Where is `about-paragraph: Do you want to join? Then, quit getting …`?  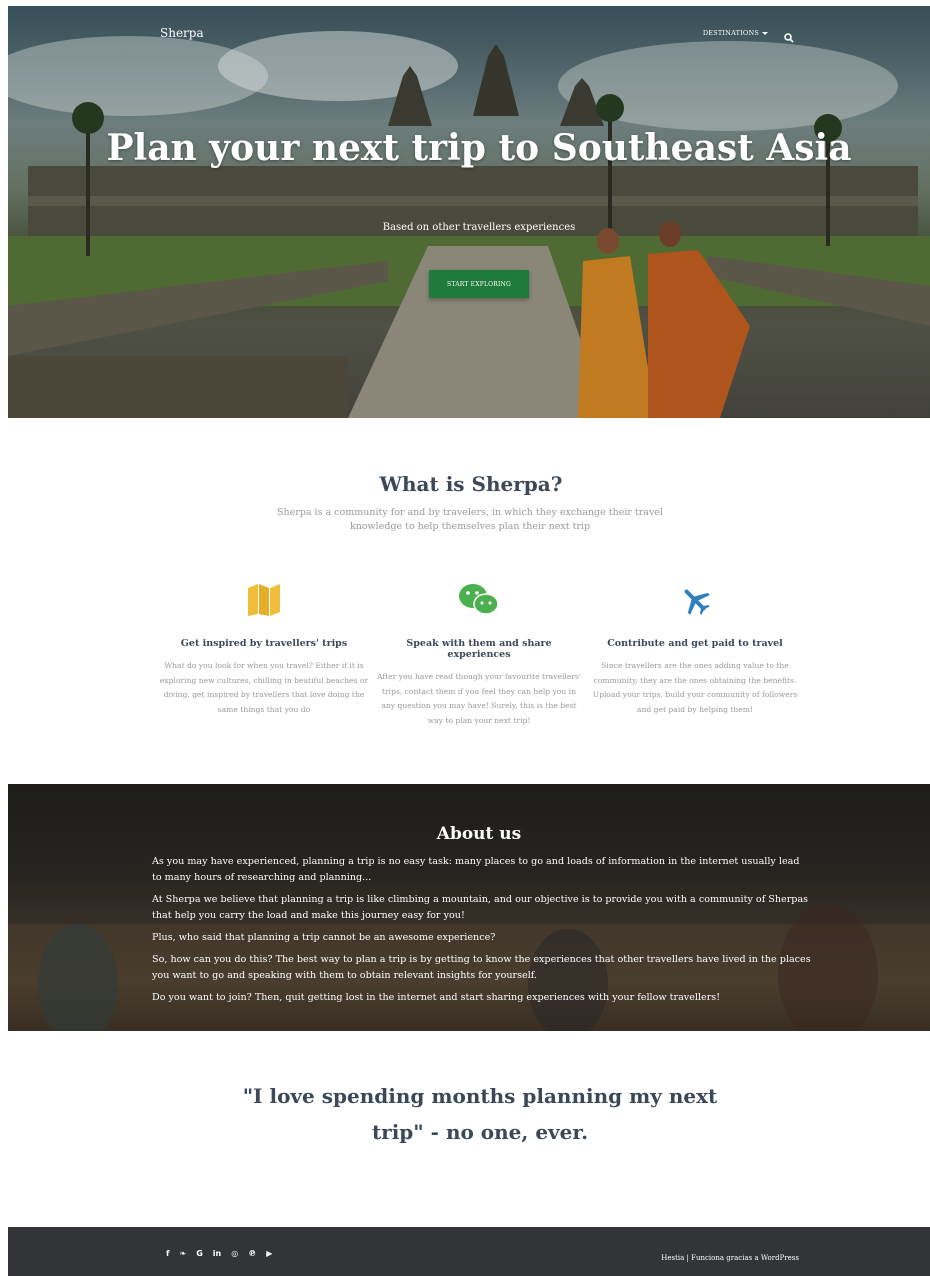
about-paragraph: Do you want to join? Then, quit getting … is located at coordinates (436, 997).